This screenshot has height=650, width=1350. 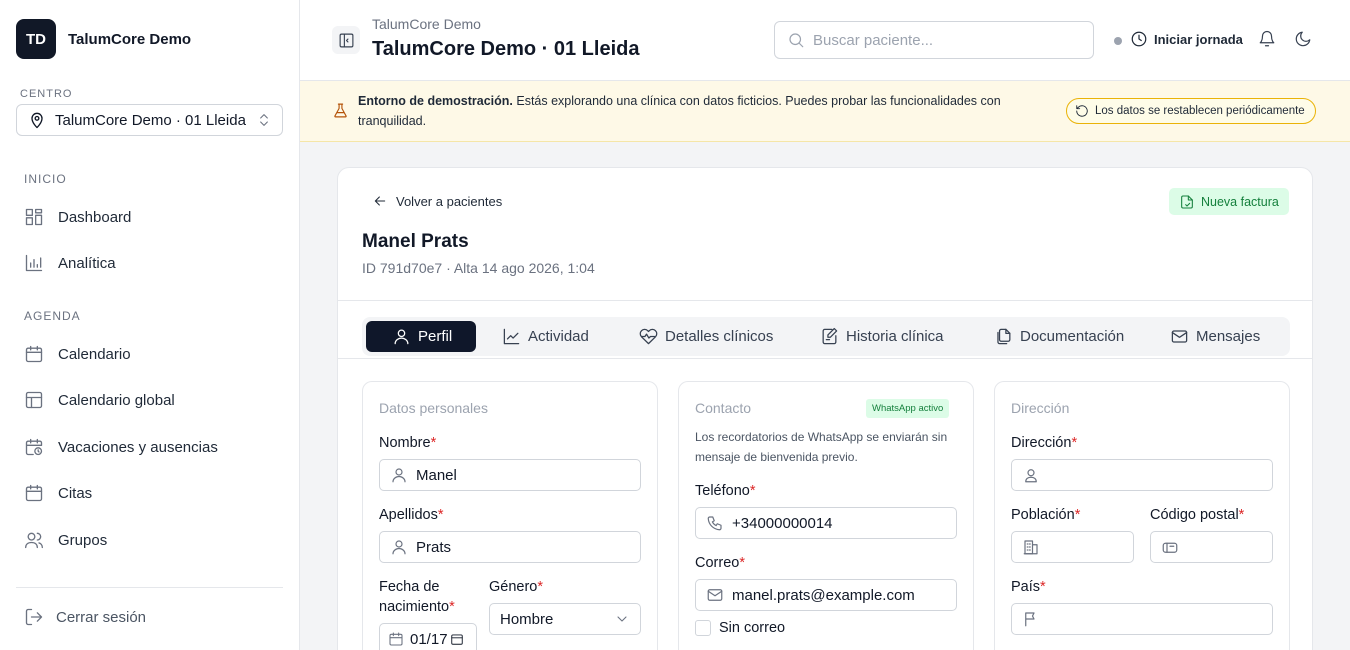 What do you see at coordinates (1072, 547) in the screenshot?
I see `poblacion-field` at bounding box center [1072, 547].